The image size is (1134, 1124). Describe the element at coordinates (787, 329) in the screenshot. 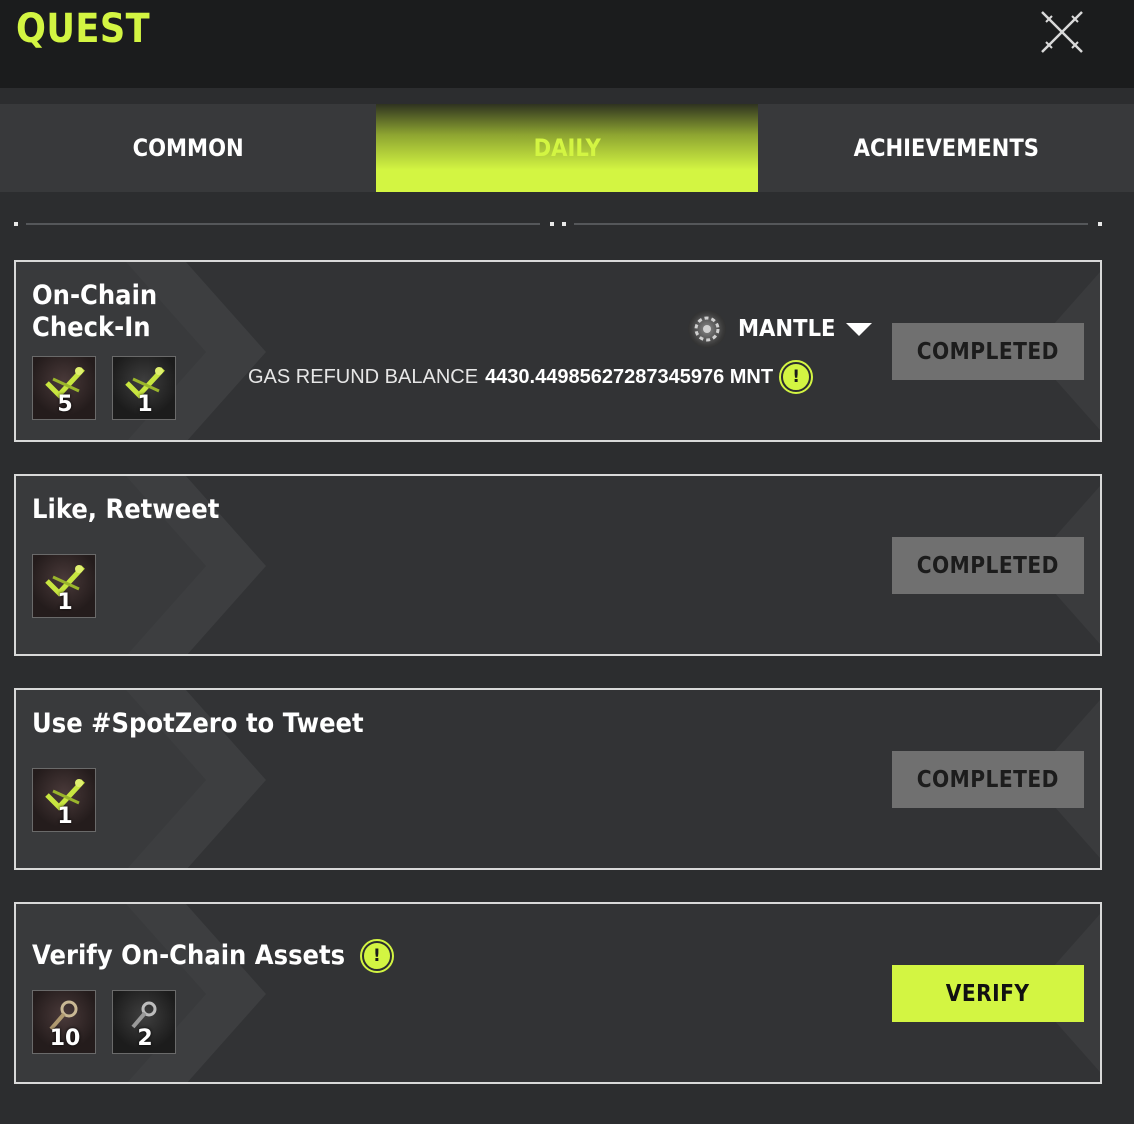

I see `network-name: MANTLE` at that location.